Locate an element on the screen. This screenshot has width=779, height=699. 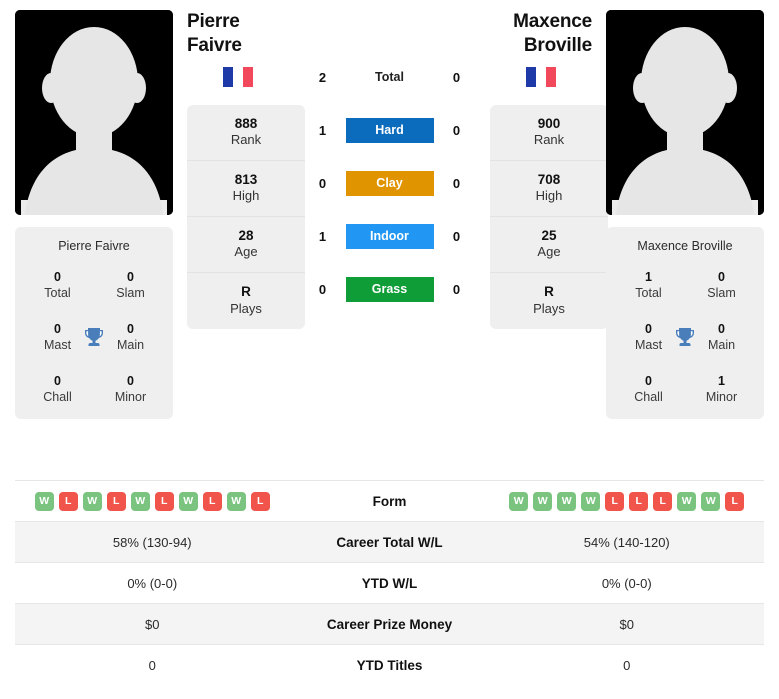
h2h-row-hard: 1 Hard 0 is located at coordinates (390, 130).